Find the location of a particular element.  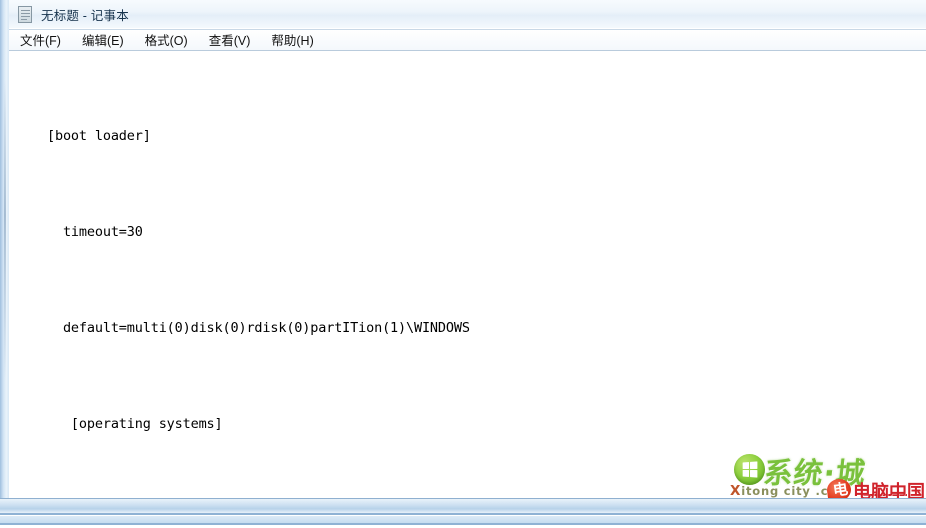

dnzg-badge-icon: 电 is located at coordinates (839, 488).